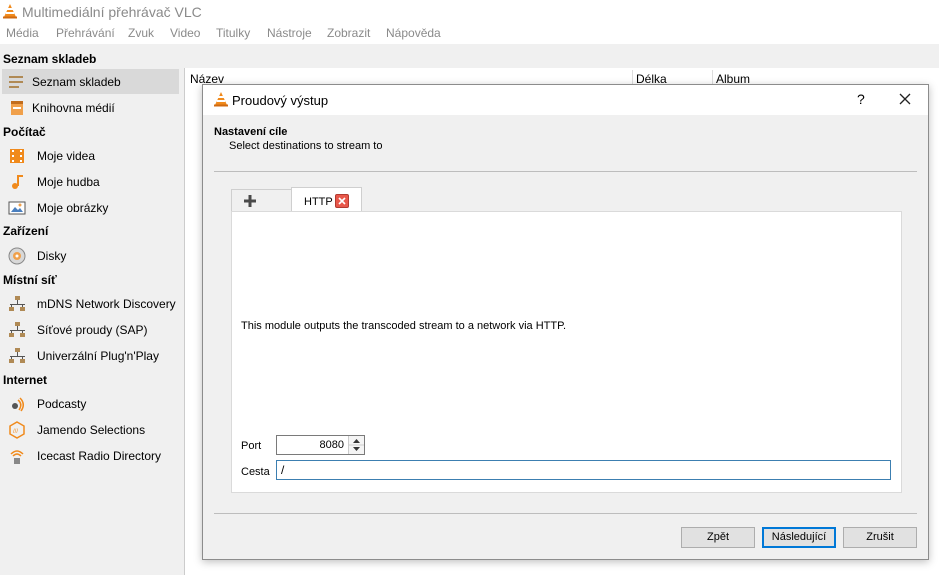  Describe the element at coordinates (106, 304) in the screenshot. I see `sidebar-item-label: mDNS Network Discovery` at that location.